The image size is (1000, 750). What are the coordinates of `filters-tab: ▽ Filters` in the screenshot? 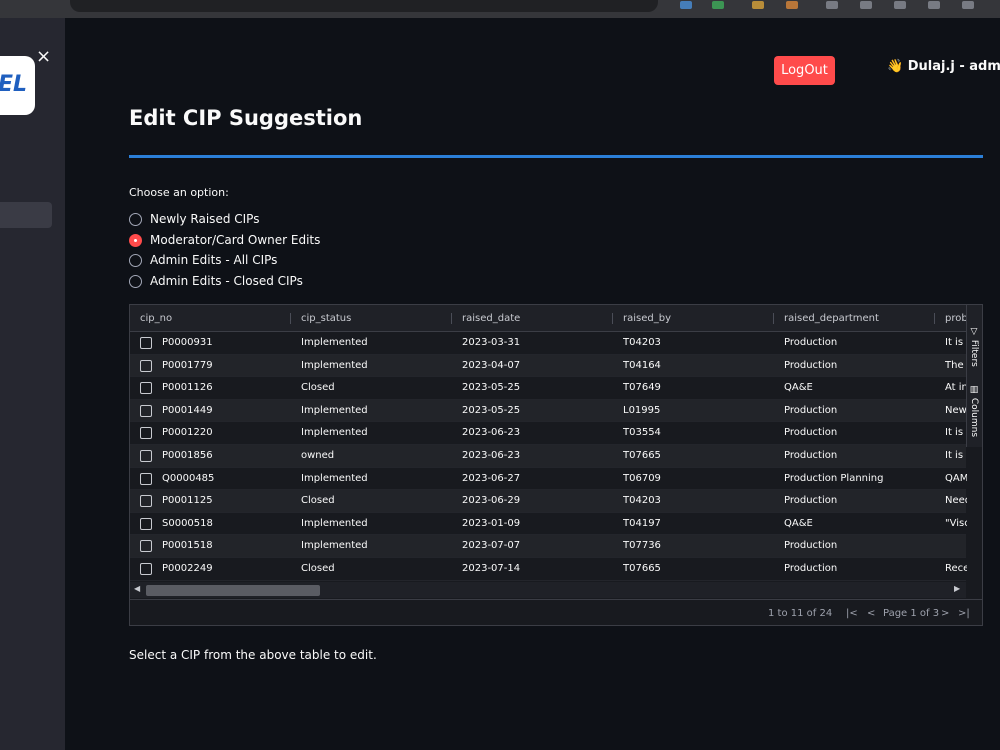 It's located at (974, 347).